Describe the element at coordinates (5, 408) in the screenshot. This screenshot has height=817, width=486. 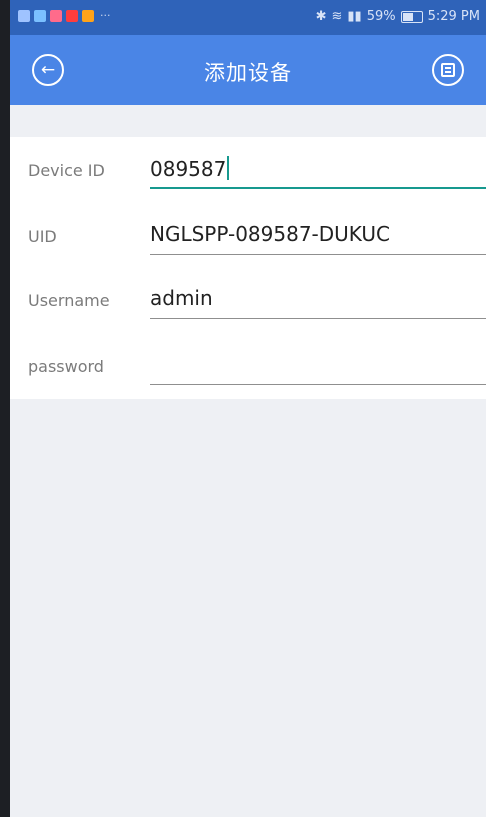
I see `screen-edge` at that location.